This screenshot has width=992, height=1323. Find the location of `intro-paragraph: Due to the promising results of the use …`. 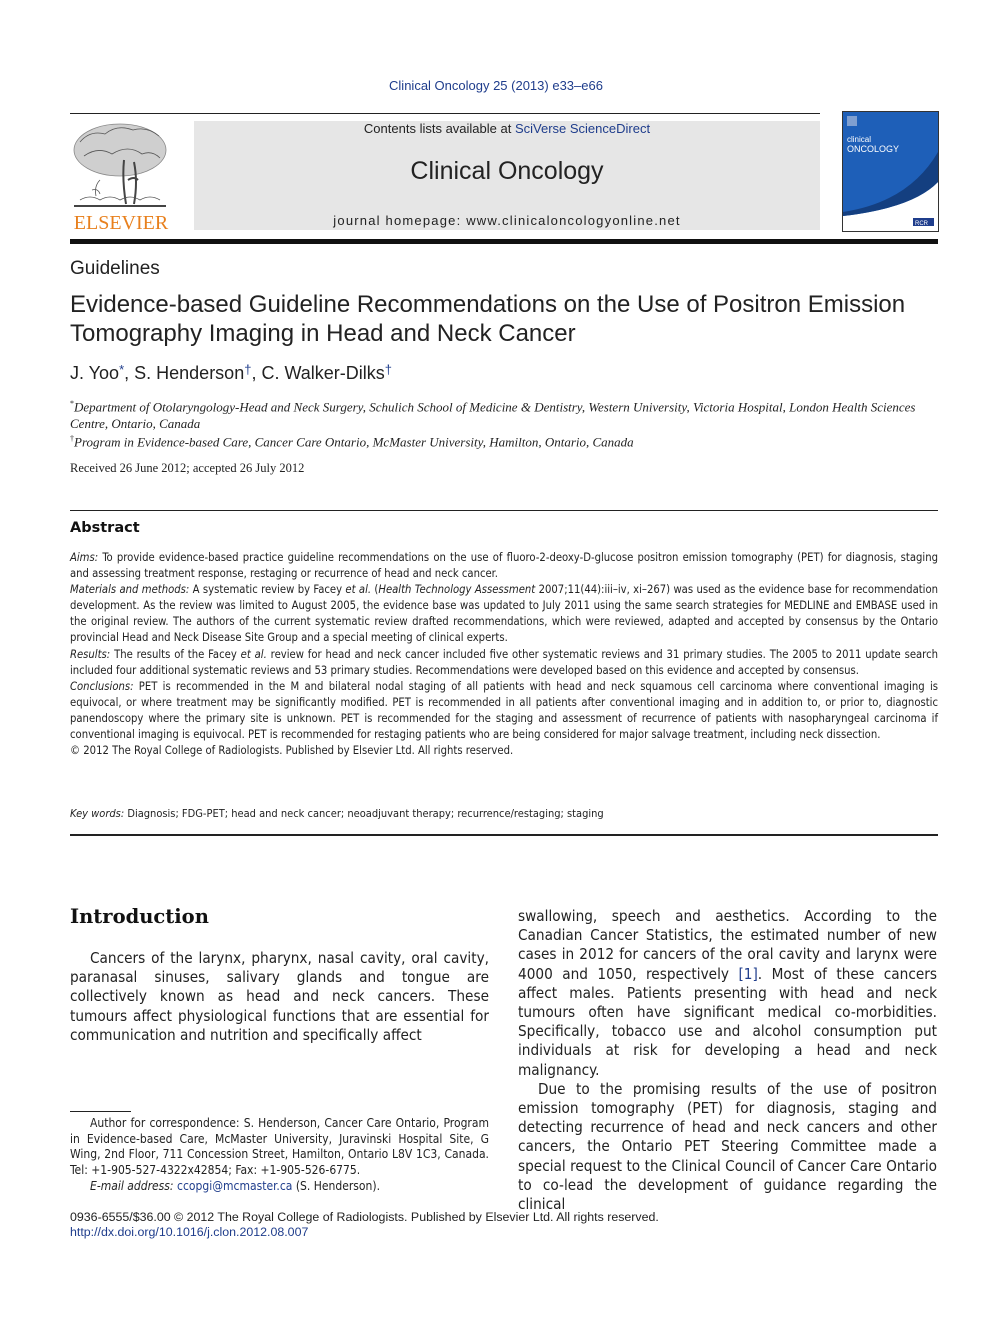

intro-paragraph: Due to the promising results of the use … is located at coordinates (727, 1146).